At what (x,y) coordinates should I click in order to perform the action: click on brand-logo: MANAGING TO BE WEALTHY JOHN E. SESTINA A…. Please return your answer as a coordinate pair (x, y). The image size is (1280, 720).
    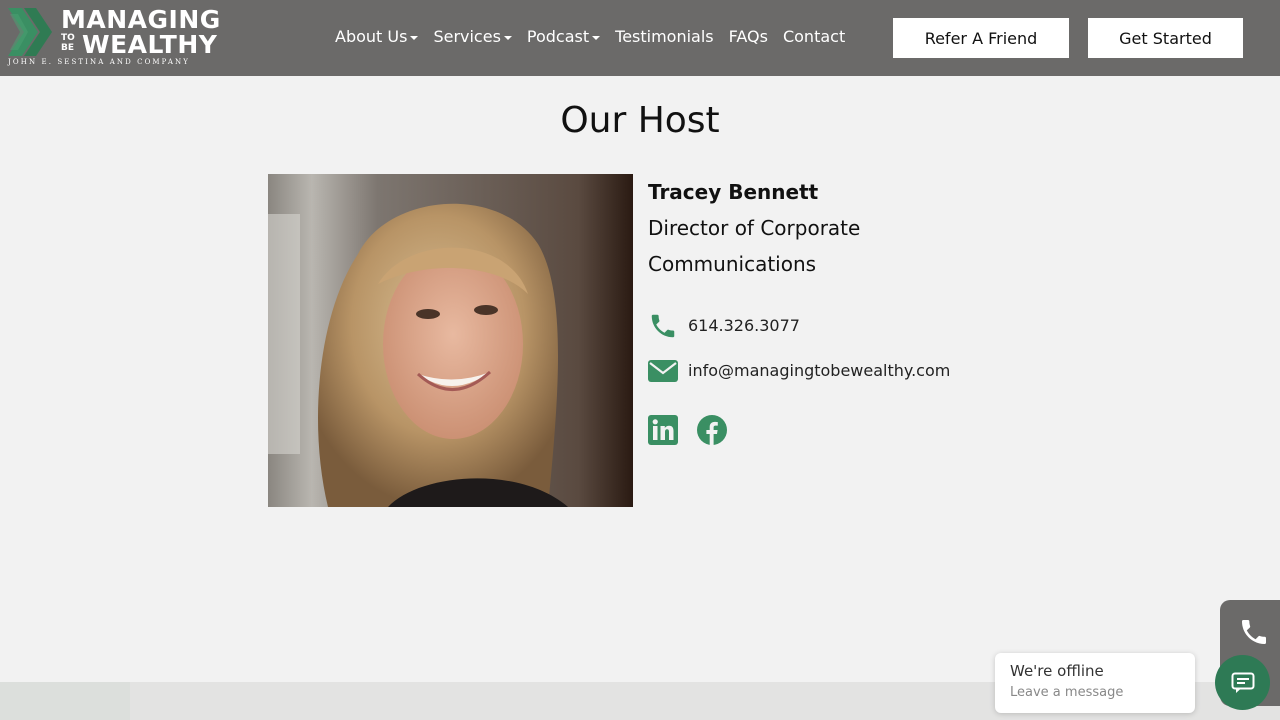
    Looking at the image, I should click on (119, 37).